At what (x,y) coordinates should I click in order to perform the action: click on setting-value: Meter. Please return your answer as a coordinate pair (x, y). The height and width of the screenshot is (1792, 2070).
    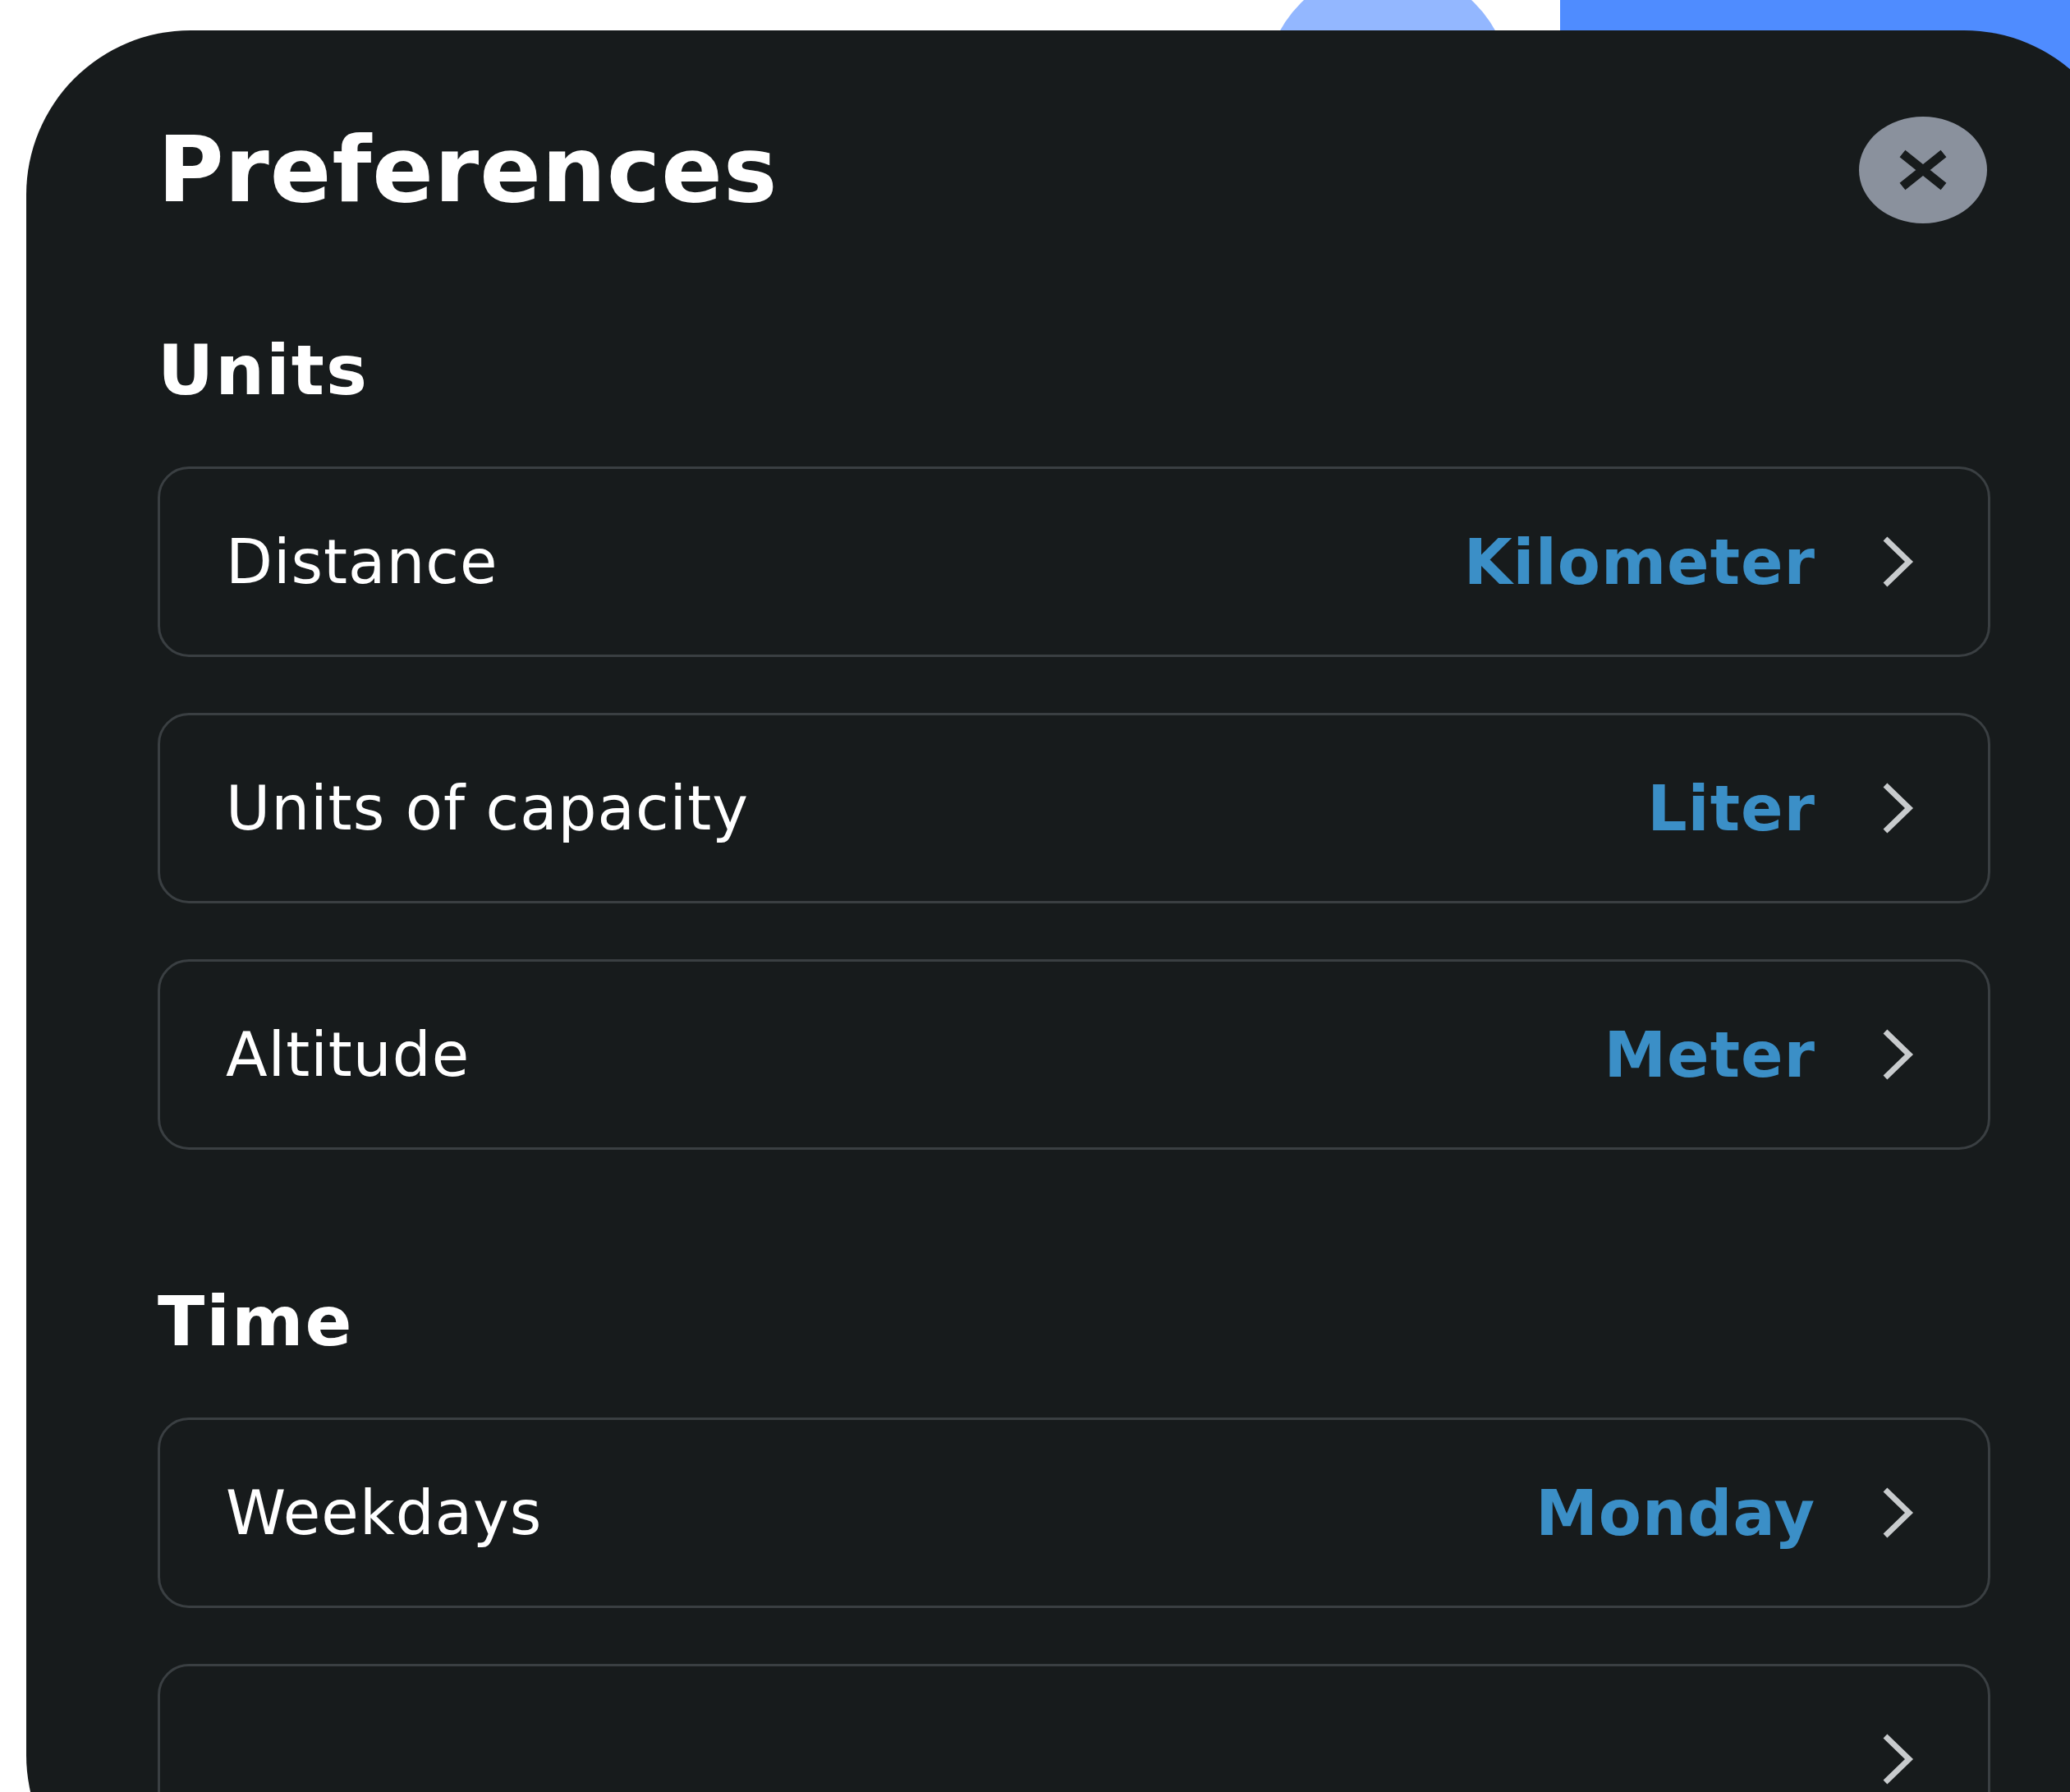
    Looking at the image, I should click on (1709, 1055).